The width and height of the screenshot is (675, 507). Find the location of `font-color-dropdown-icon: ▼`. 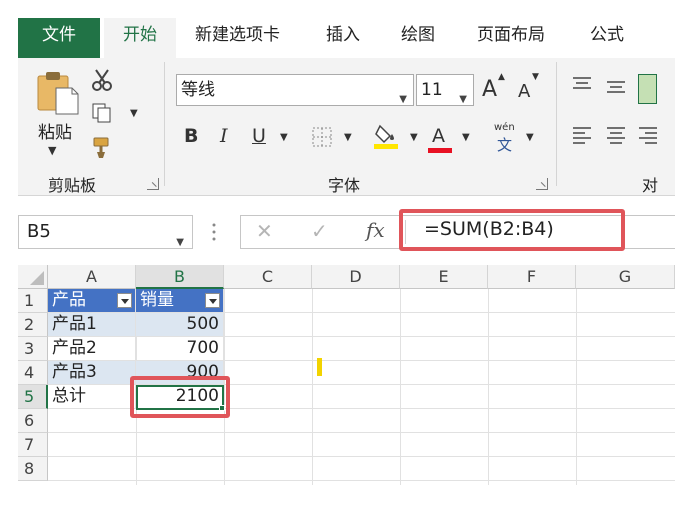

font-color-dropdown-icon: ▼ is located at coordinates (466, 137).